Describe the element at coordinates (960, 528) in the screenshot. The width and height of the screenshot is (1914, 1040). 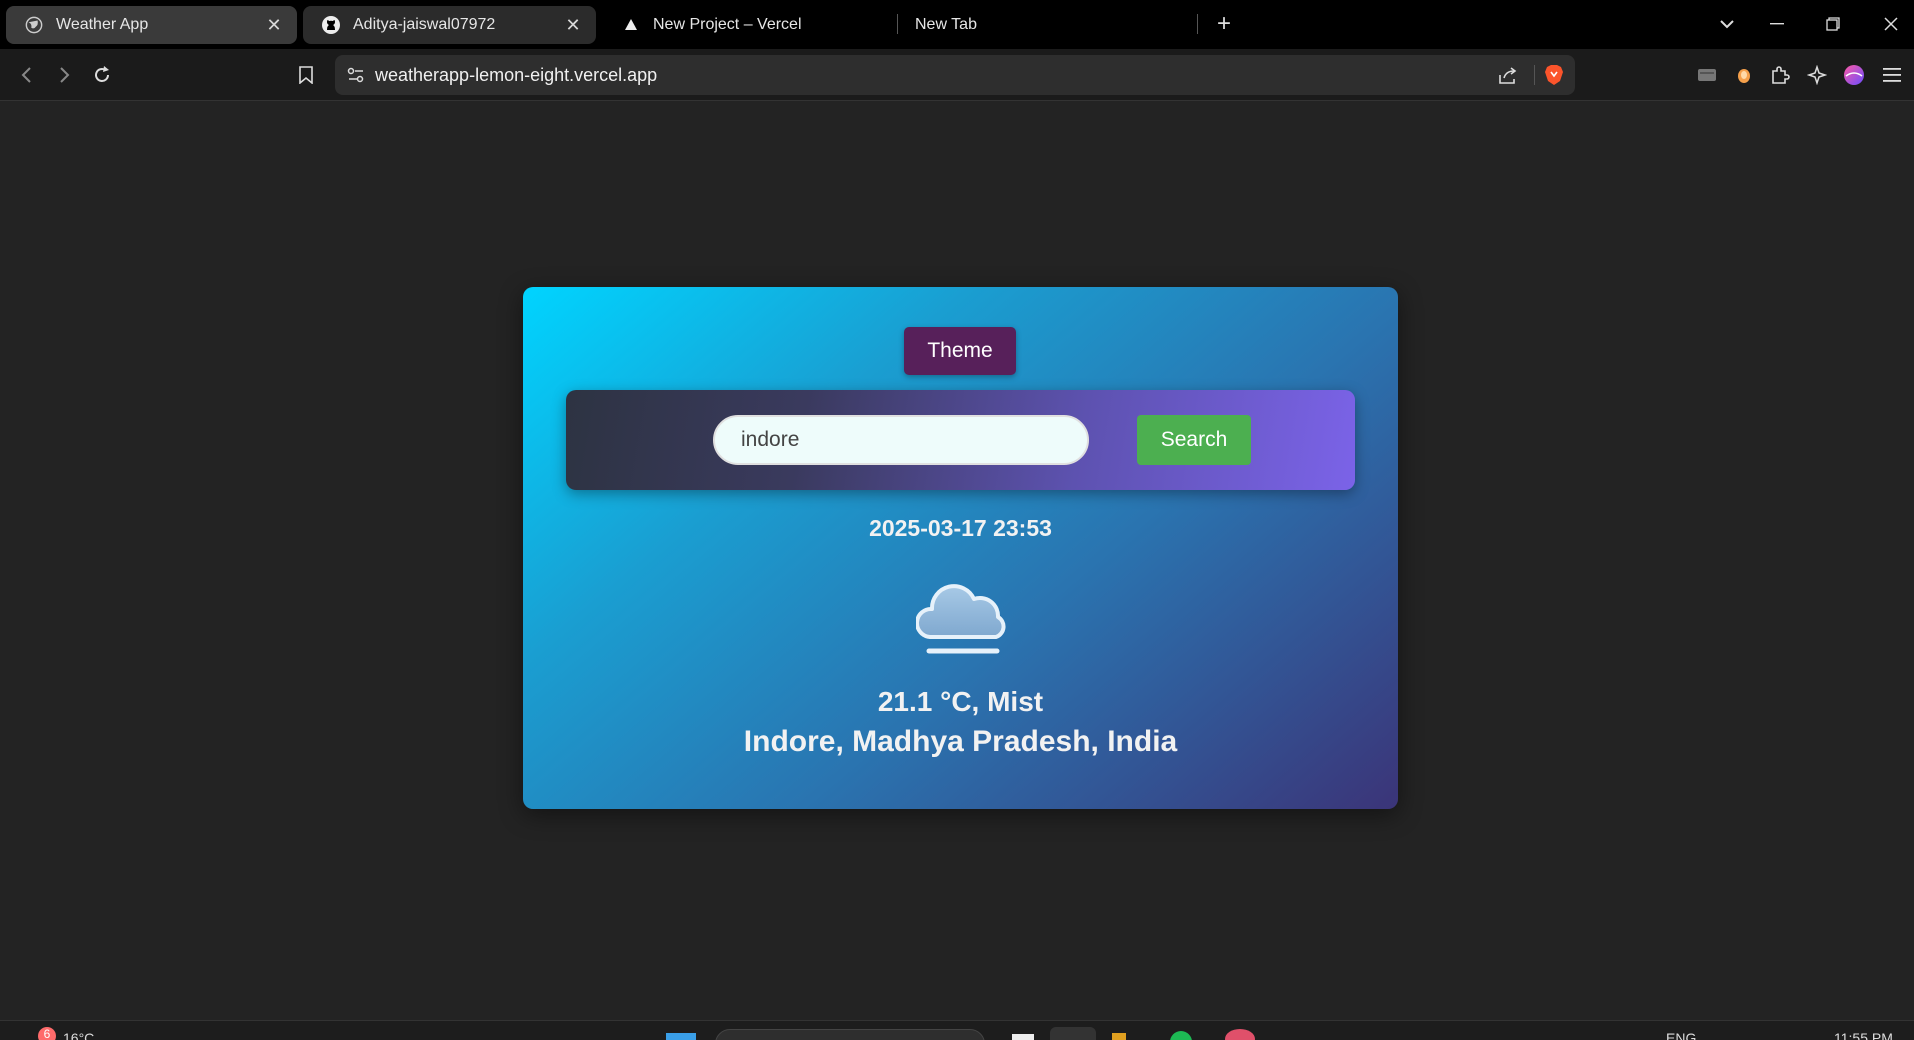
I see `local-datetime: 2025-03-17 23:53` at that location.